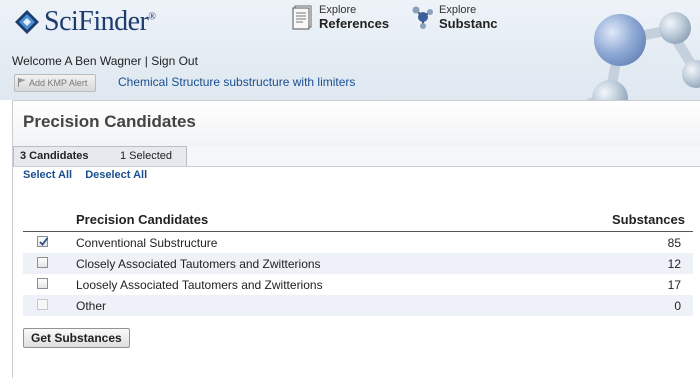  I want to click on substance-count: 12, so click(674, 264).